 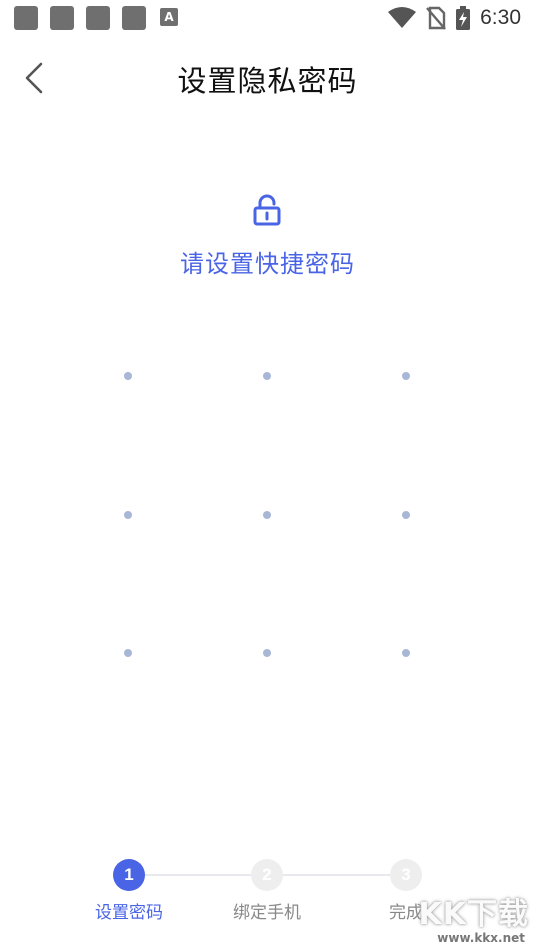 I want to click on status-bar: A 6:30, so click(x=267, y=18).